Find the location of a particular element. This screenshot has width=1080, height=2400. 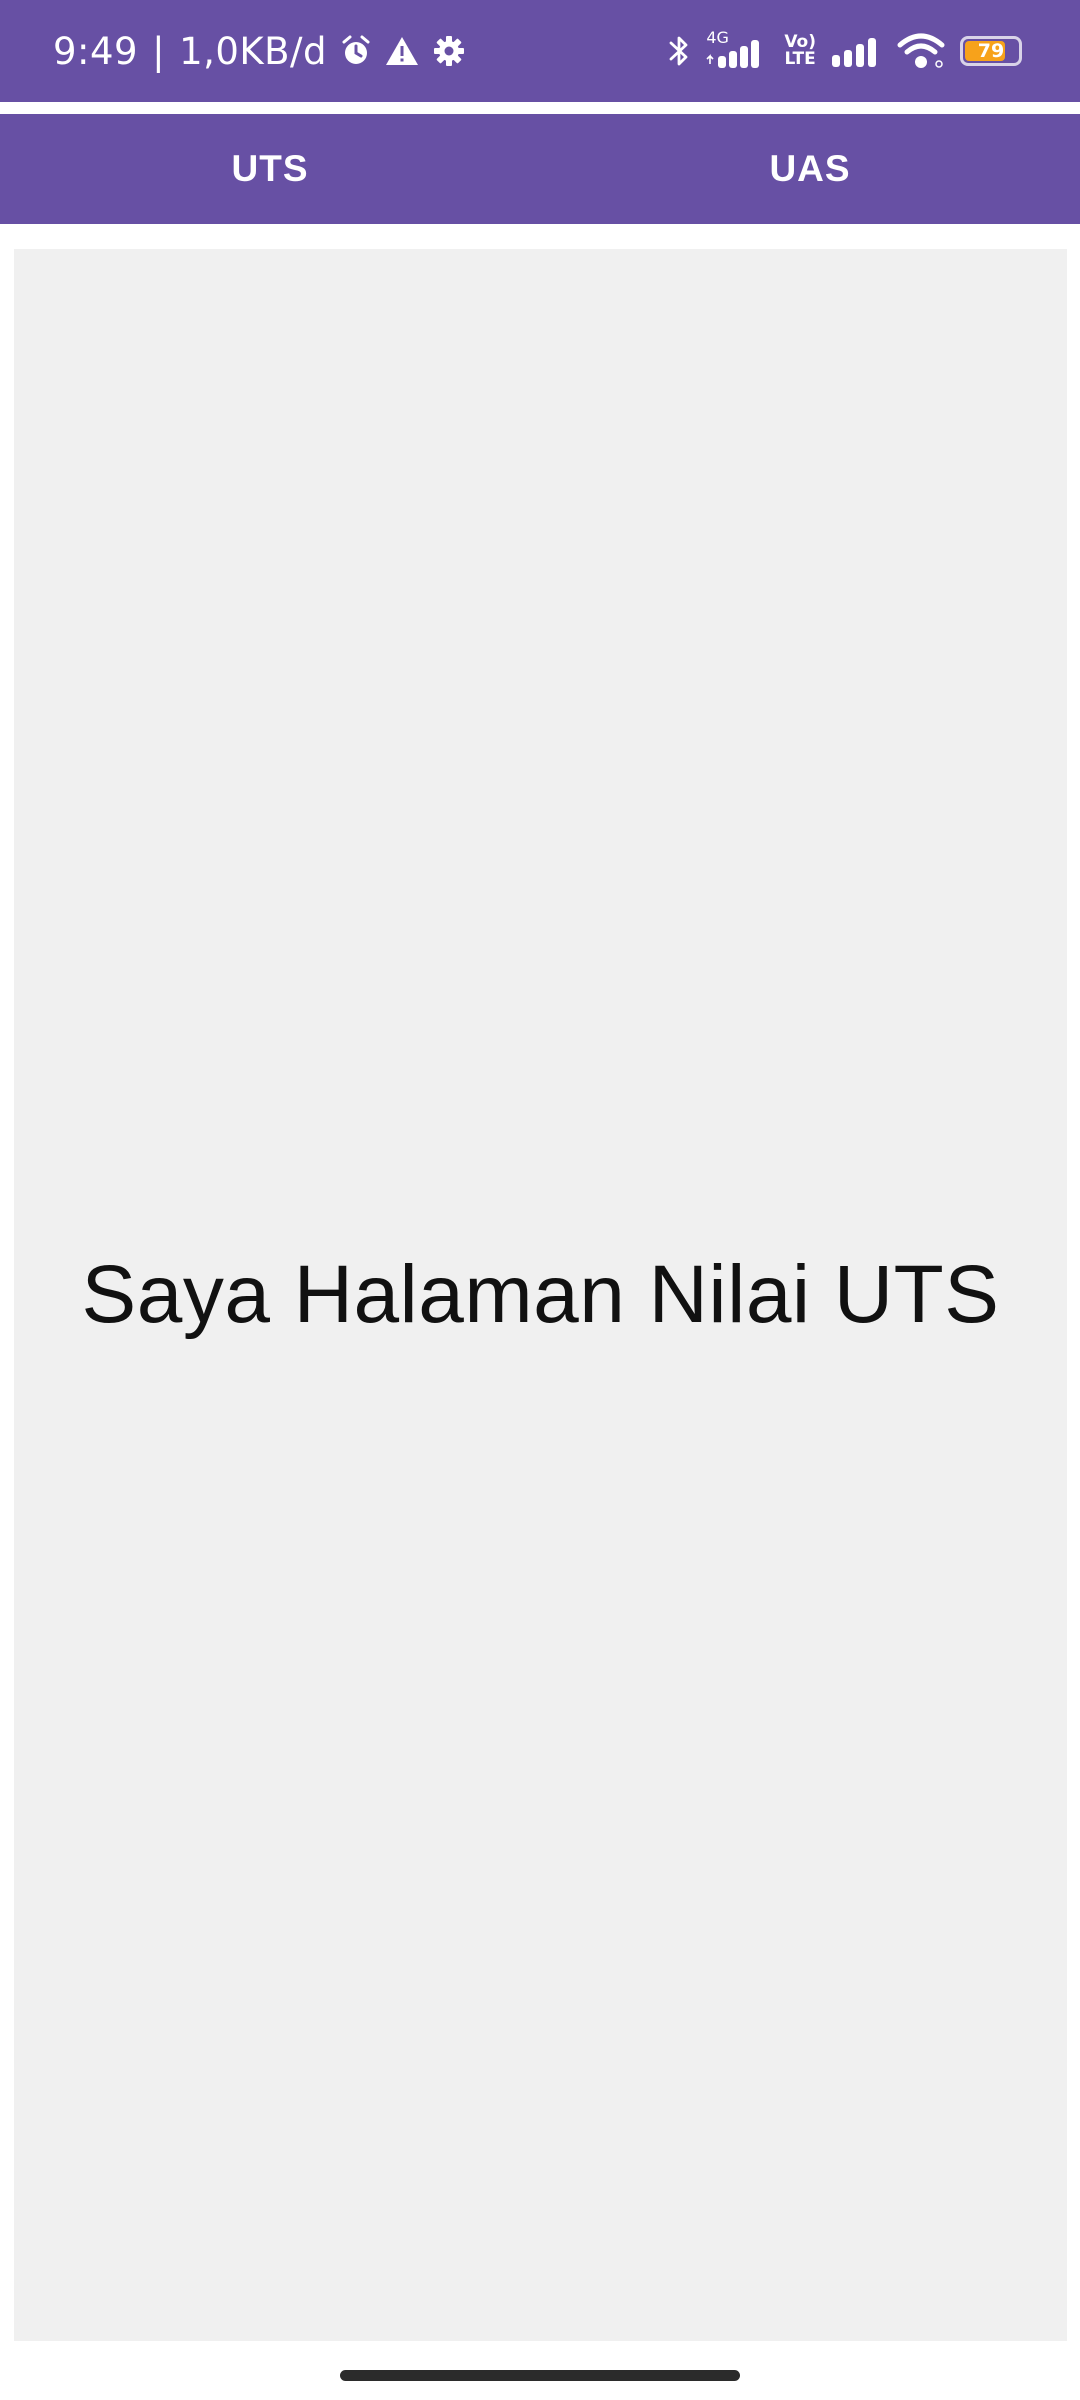

alarm-icon is located at coordinates (356, 51).